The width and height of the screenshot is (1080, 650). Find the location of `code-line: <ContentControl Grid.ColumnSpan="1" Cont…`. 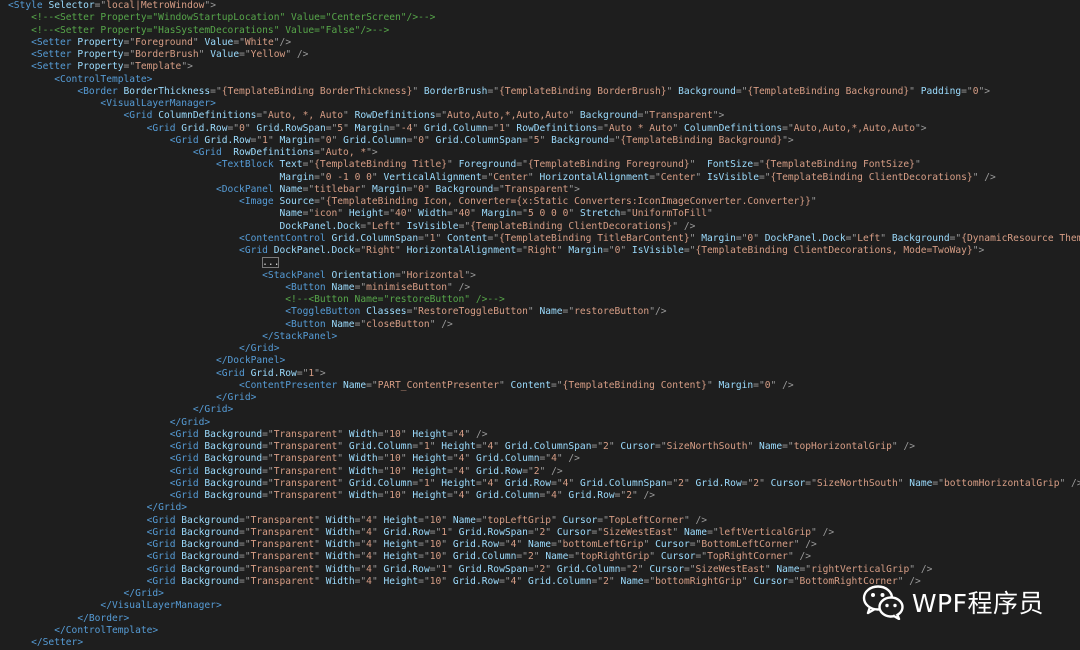

code-line: <ContentControl Grid.ColumnSpan="1" Cont… is located at coordinates (544, 239).